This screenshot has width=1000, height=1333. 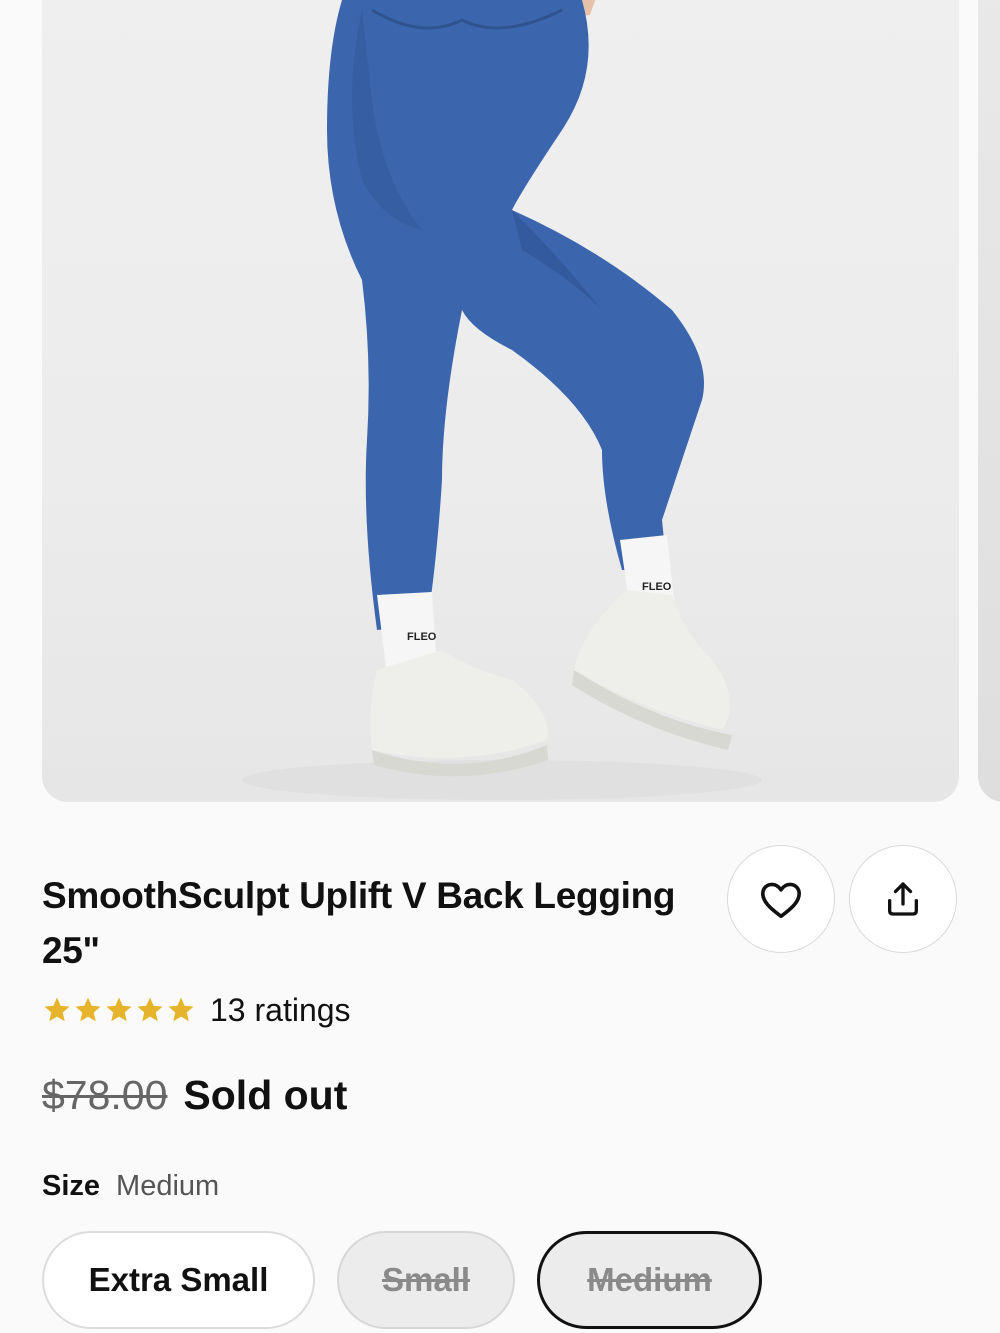 I want to click on heart-icon, so click(x=780, y=900).